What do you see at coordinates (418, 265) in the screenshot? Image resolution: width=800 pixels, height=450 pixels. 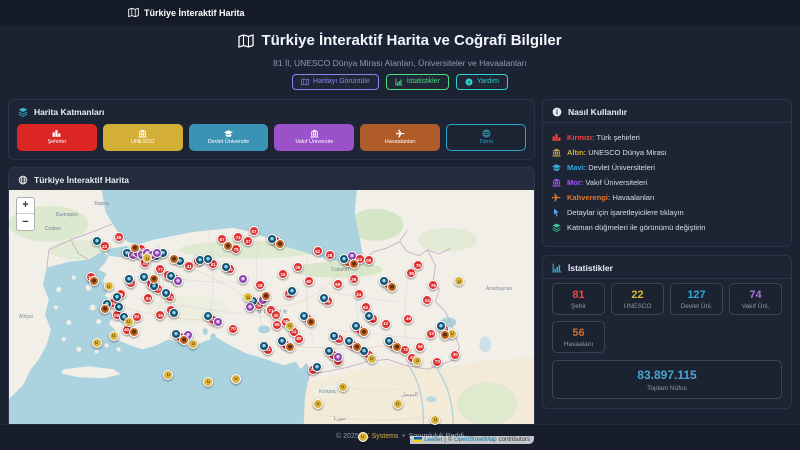 I see `city-marker: 75` at bounding box center [418, 265].